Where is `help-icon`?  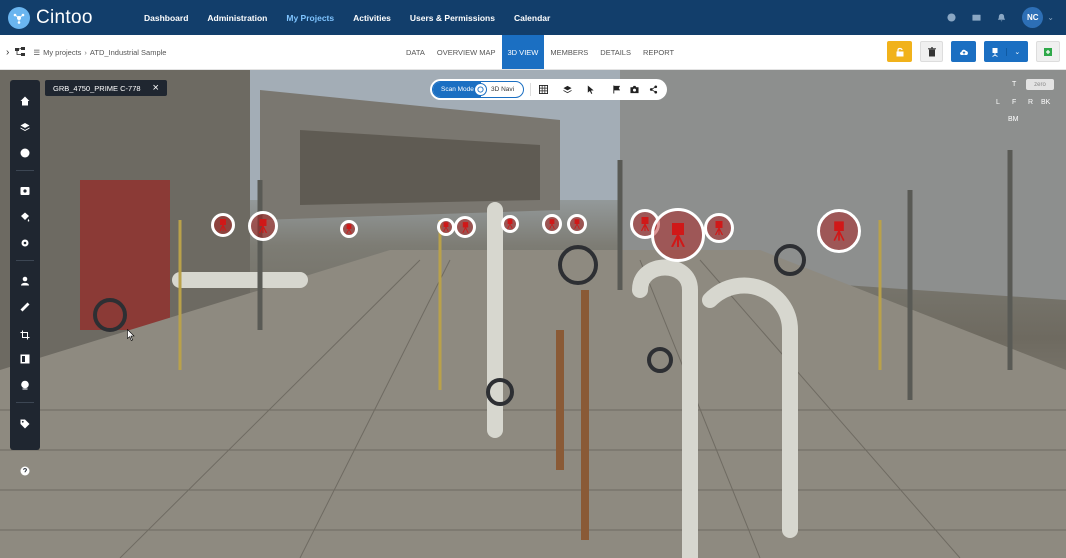
help-icon is located at coordinates (25, 471).